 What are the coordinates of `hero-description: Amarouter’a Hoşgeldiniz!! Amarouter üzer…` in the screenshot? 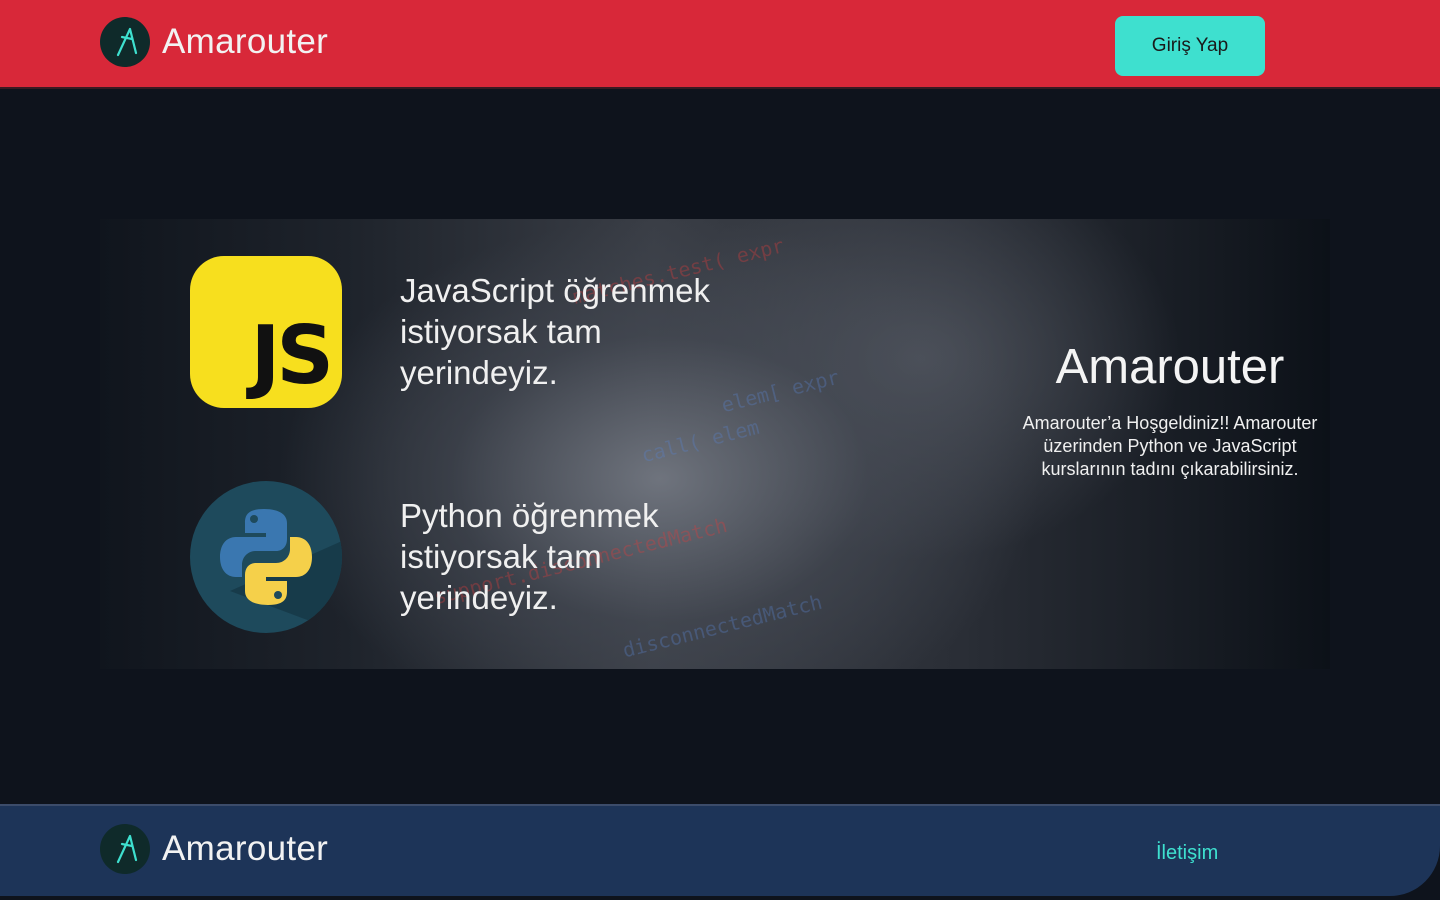 It's located at (1170, 446).